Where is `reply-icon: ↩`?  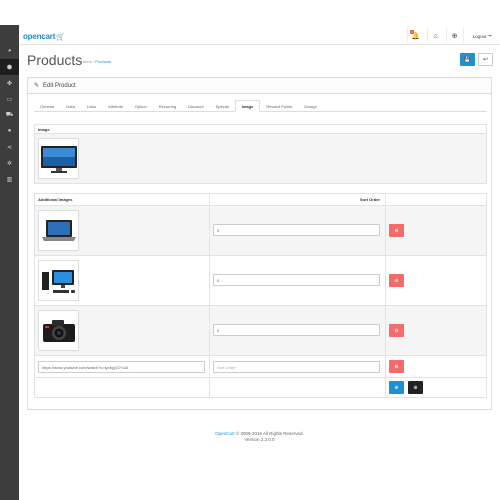 reply-icon: ↩ is located at coordinates (485, 60).